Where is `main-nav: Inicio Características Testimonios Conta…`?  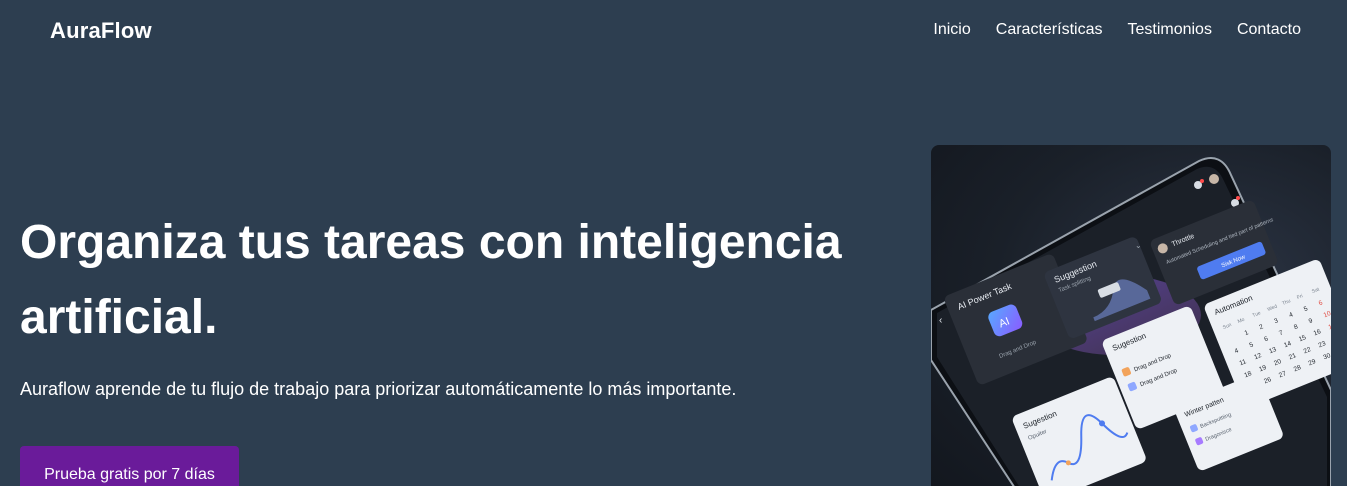
main-nav: Inicio Características Testimonios Conta… is located at coordinates (1117, 30).